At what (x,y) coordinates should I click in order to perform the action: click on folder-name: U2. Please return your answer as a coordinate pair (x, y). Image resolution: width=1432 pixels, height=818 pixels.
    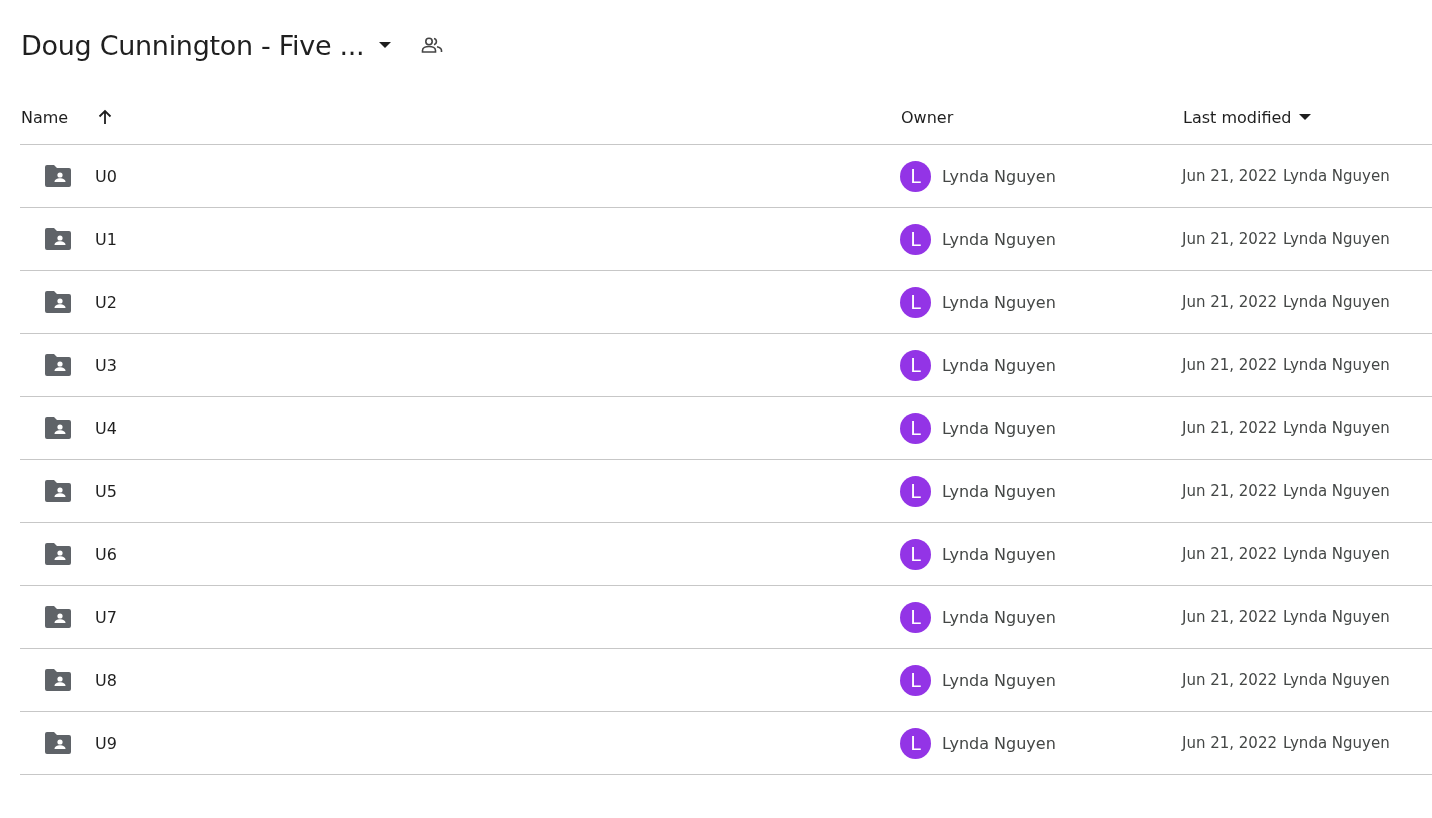
    Looking at the image, I should click on (106, 302).